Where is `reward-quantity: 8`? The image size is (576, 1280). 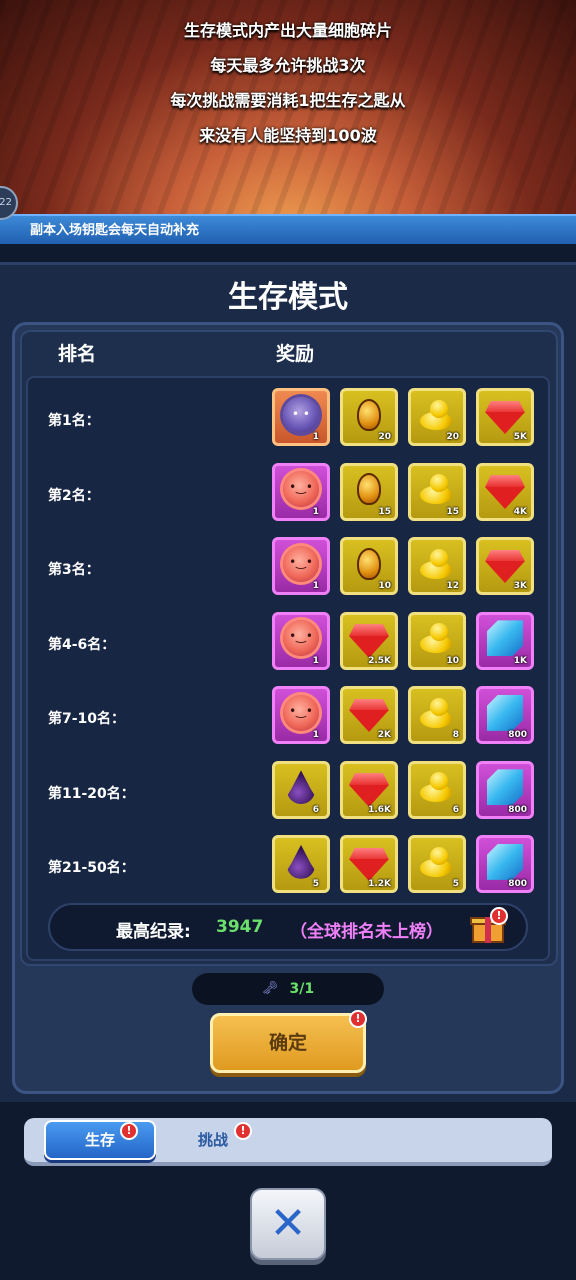 reward-quantity: 8 is located at coordinates (455, 735).